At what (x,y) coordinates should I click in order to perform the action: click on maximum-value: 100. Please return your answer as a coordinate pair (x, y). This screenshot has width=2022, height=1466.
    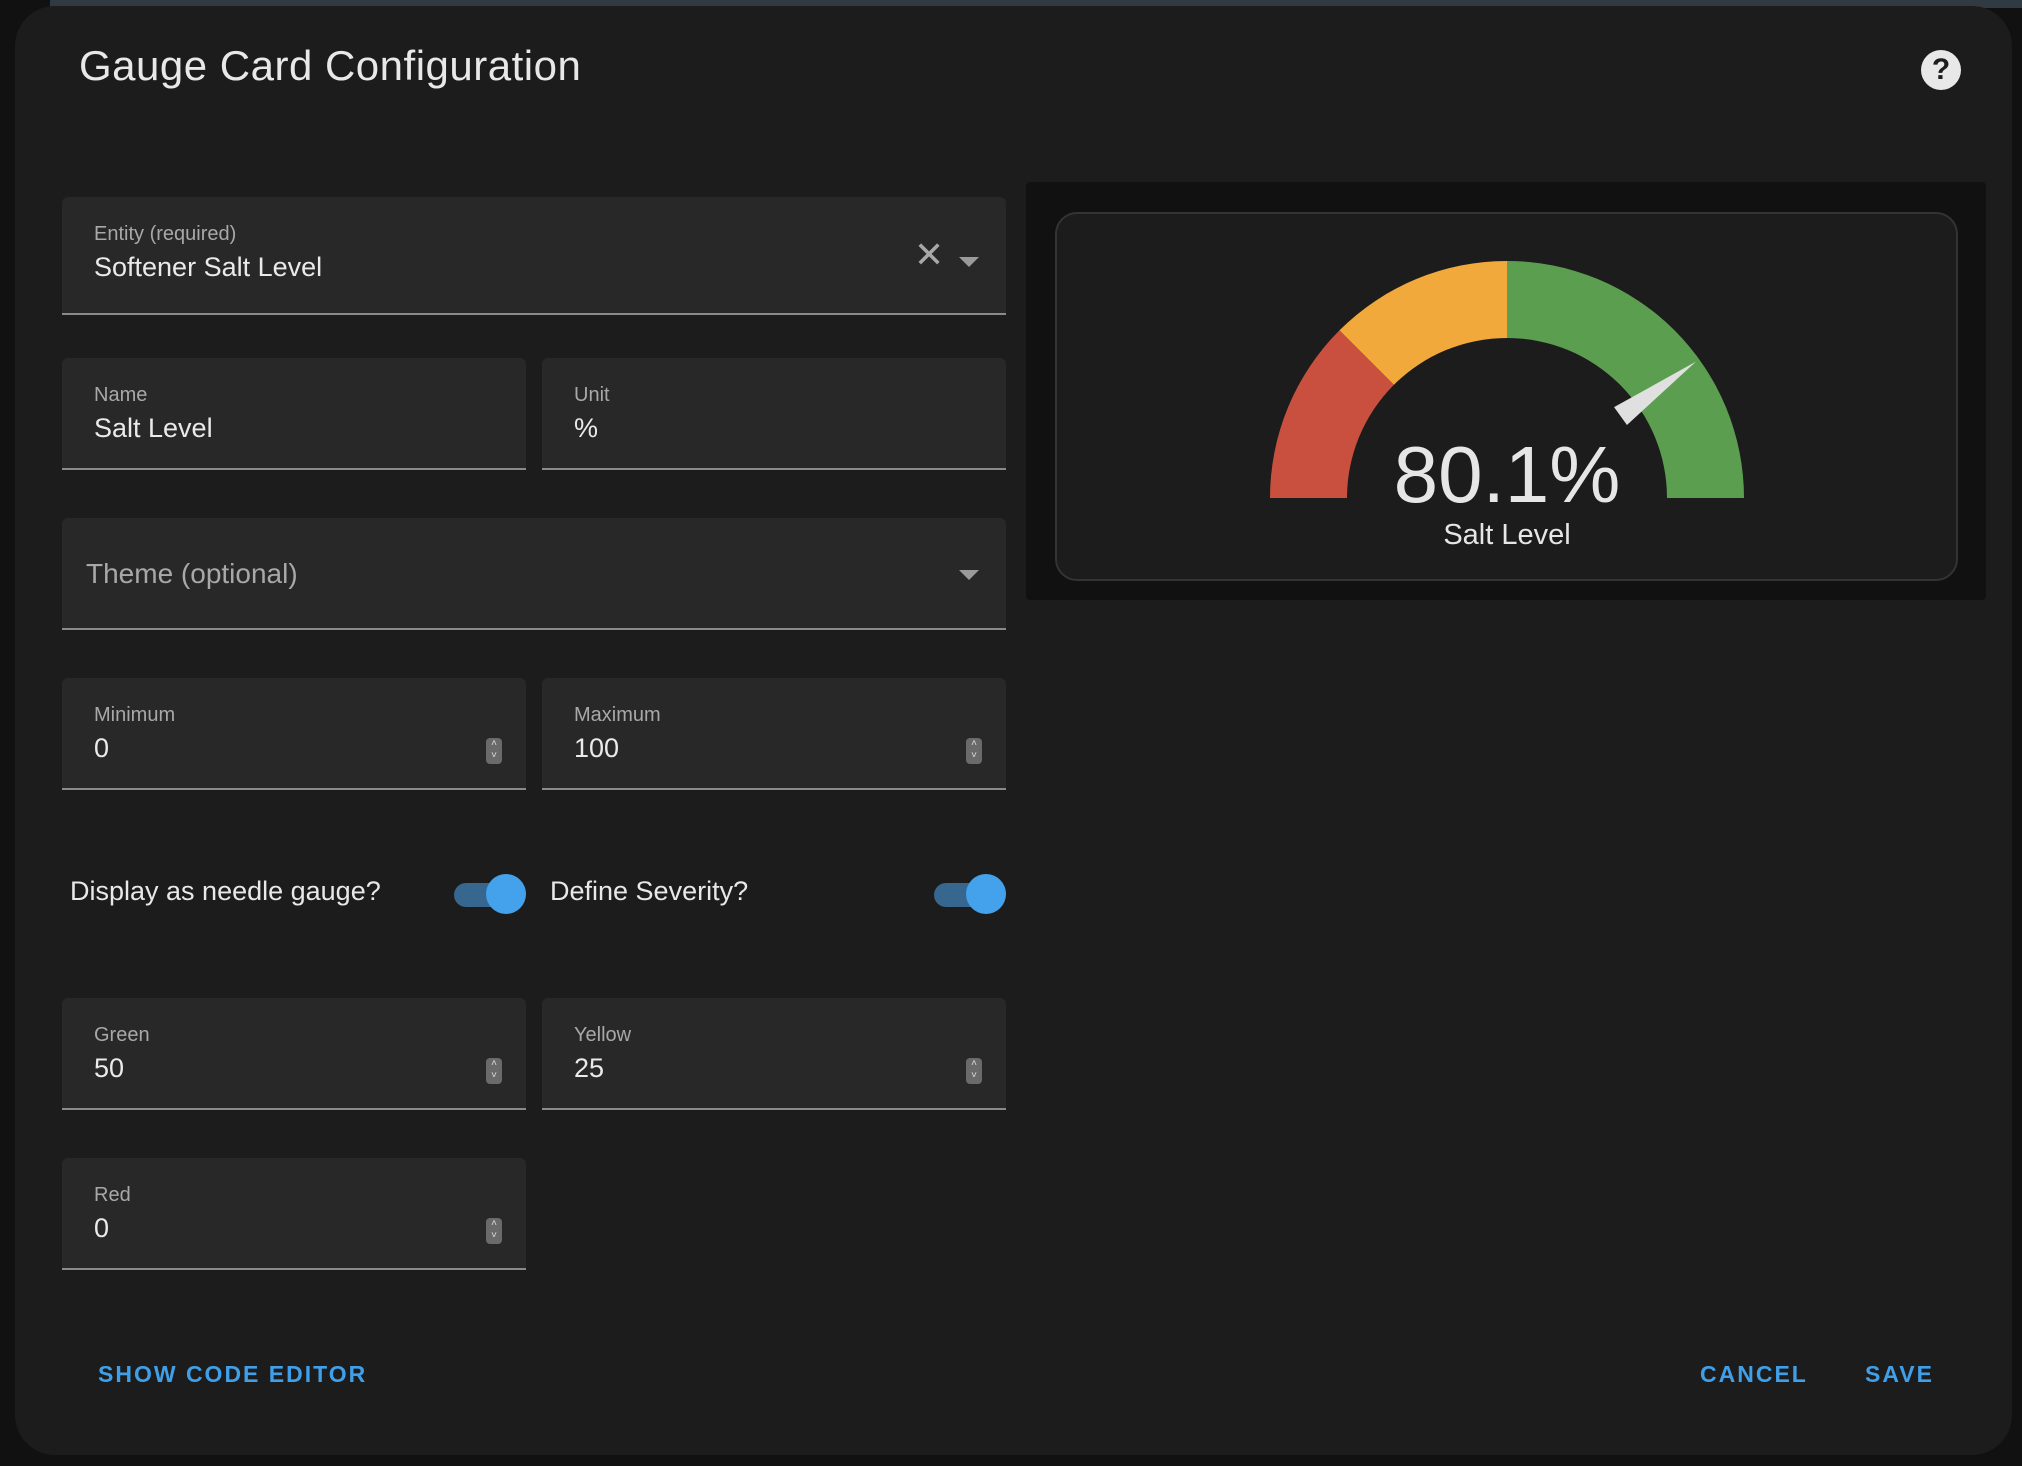
    Looking at the image, I should click on (597, 748).